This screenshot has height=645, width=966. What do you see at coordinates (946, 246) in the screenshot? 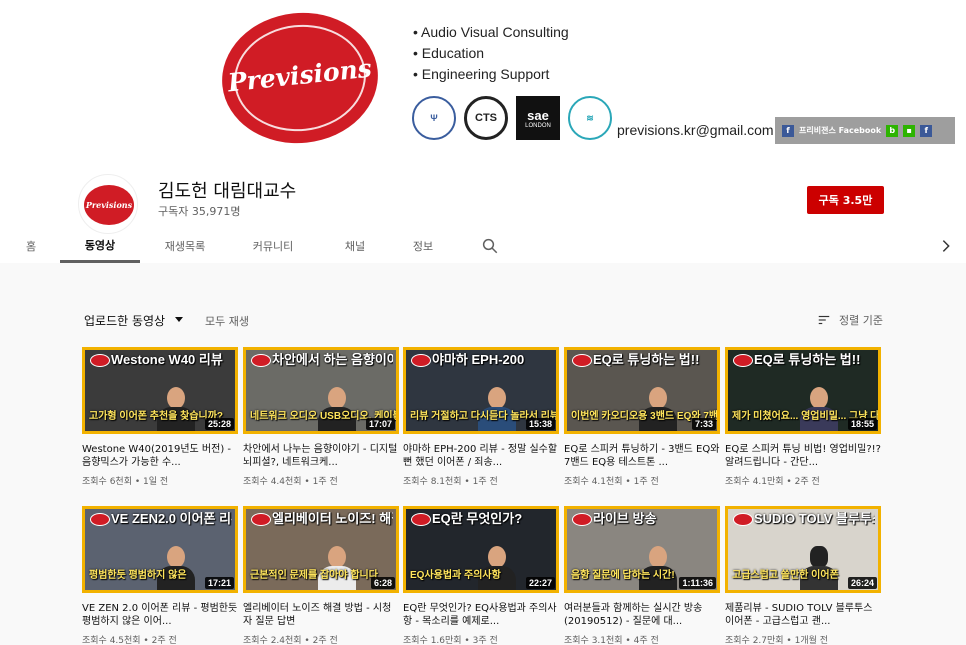
I see `chevron-right-icon` at bounding box center [946, 246].